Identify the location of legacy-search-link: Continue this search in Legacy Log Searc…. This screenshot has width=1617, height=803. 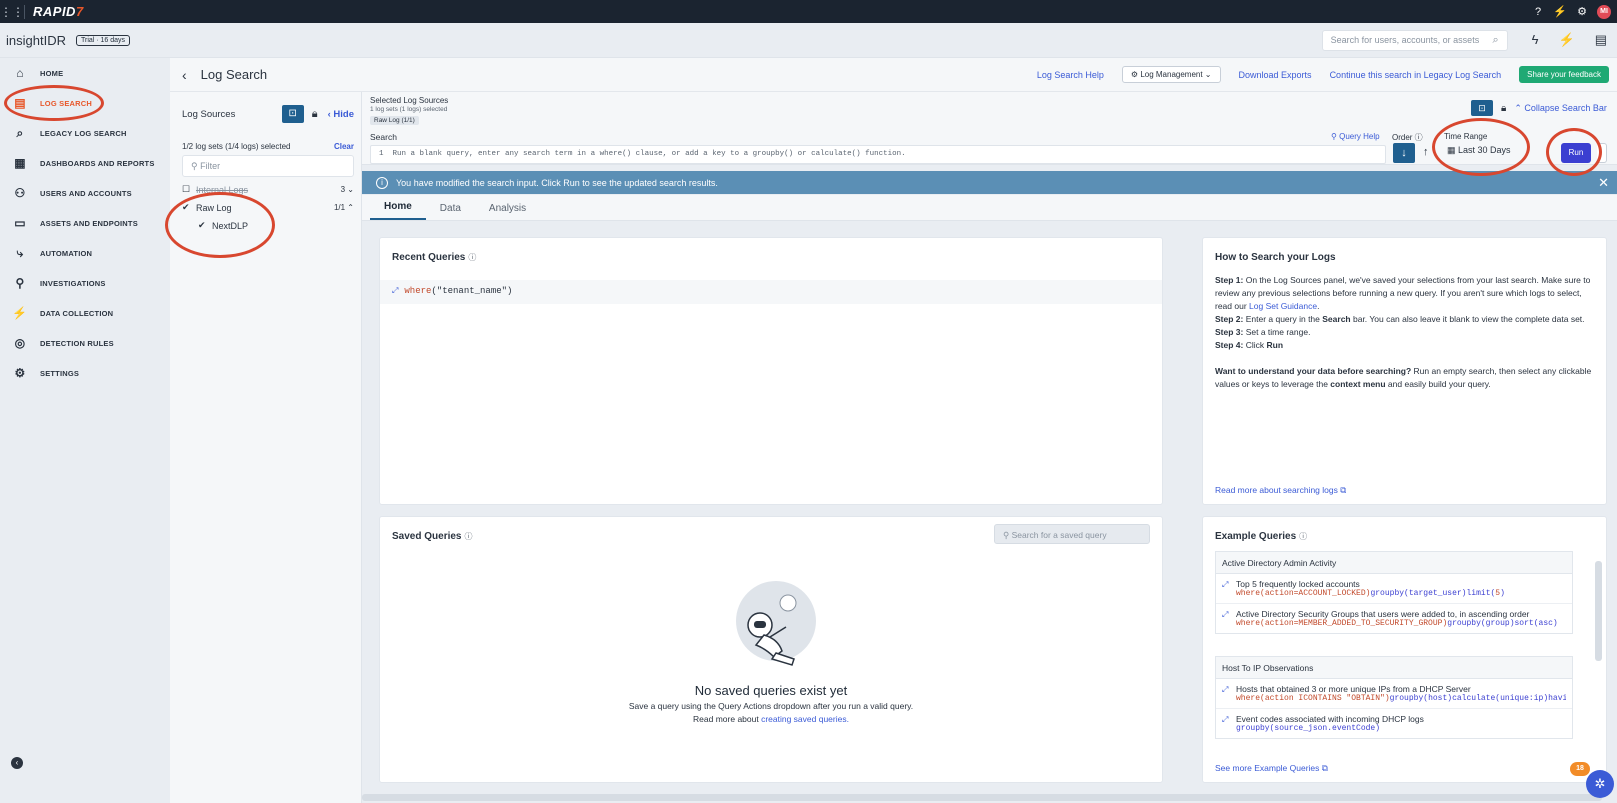
(1416, 75).